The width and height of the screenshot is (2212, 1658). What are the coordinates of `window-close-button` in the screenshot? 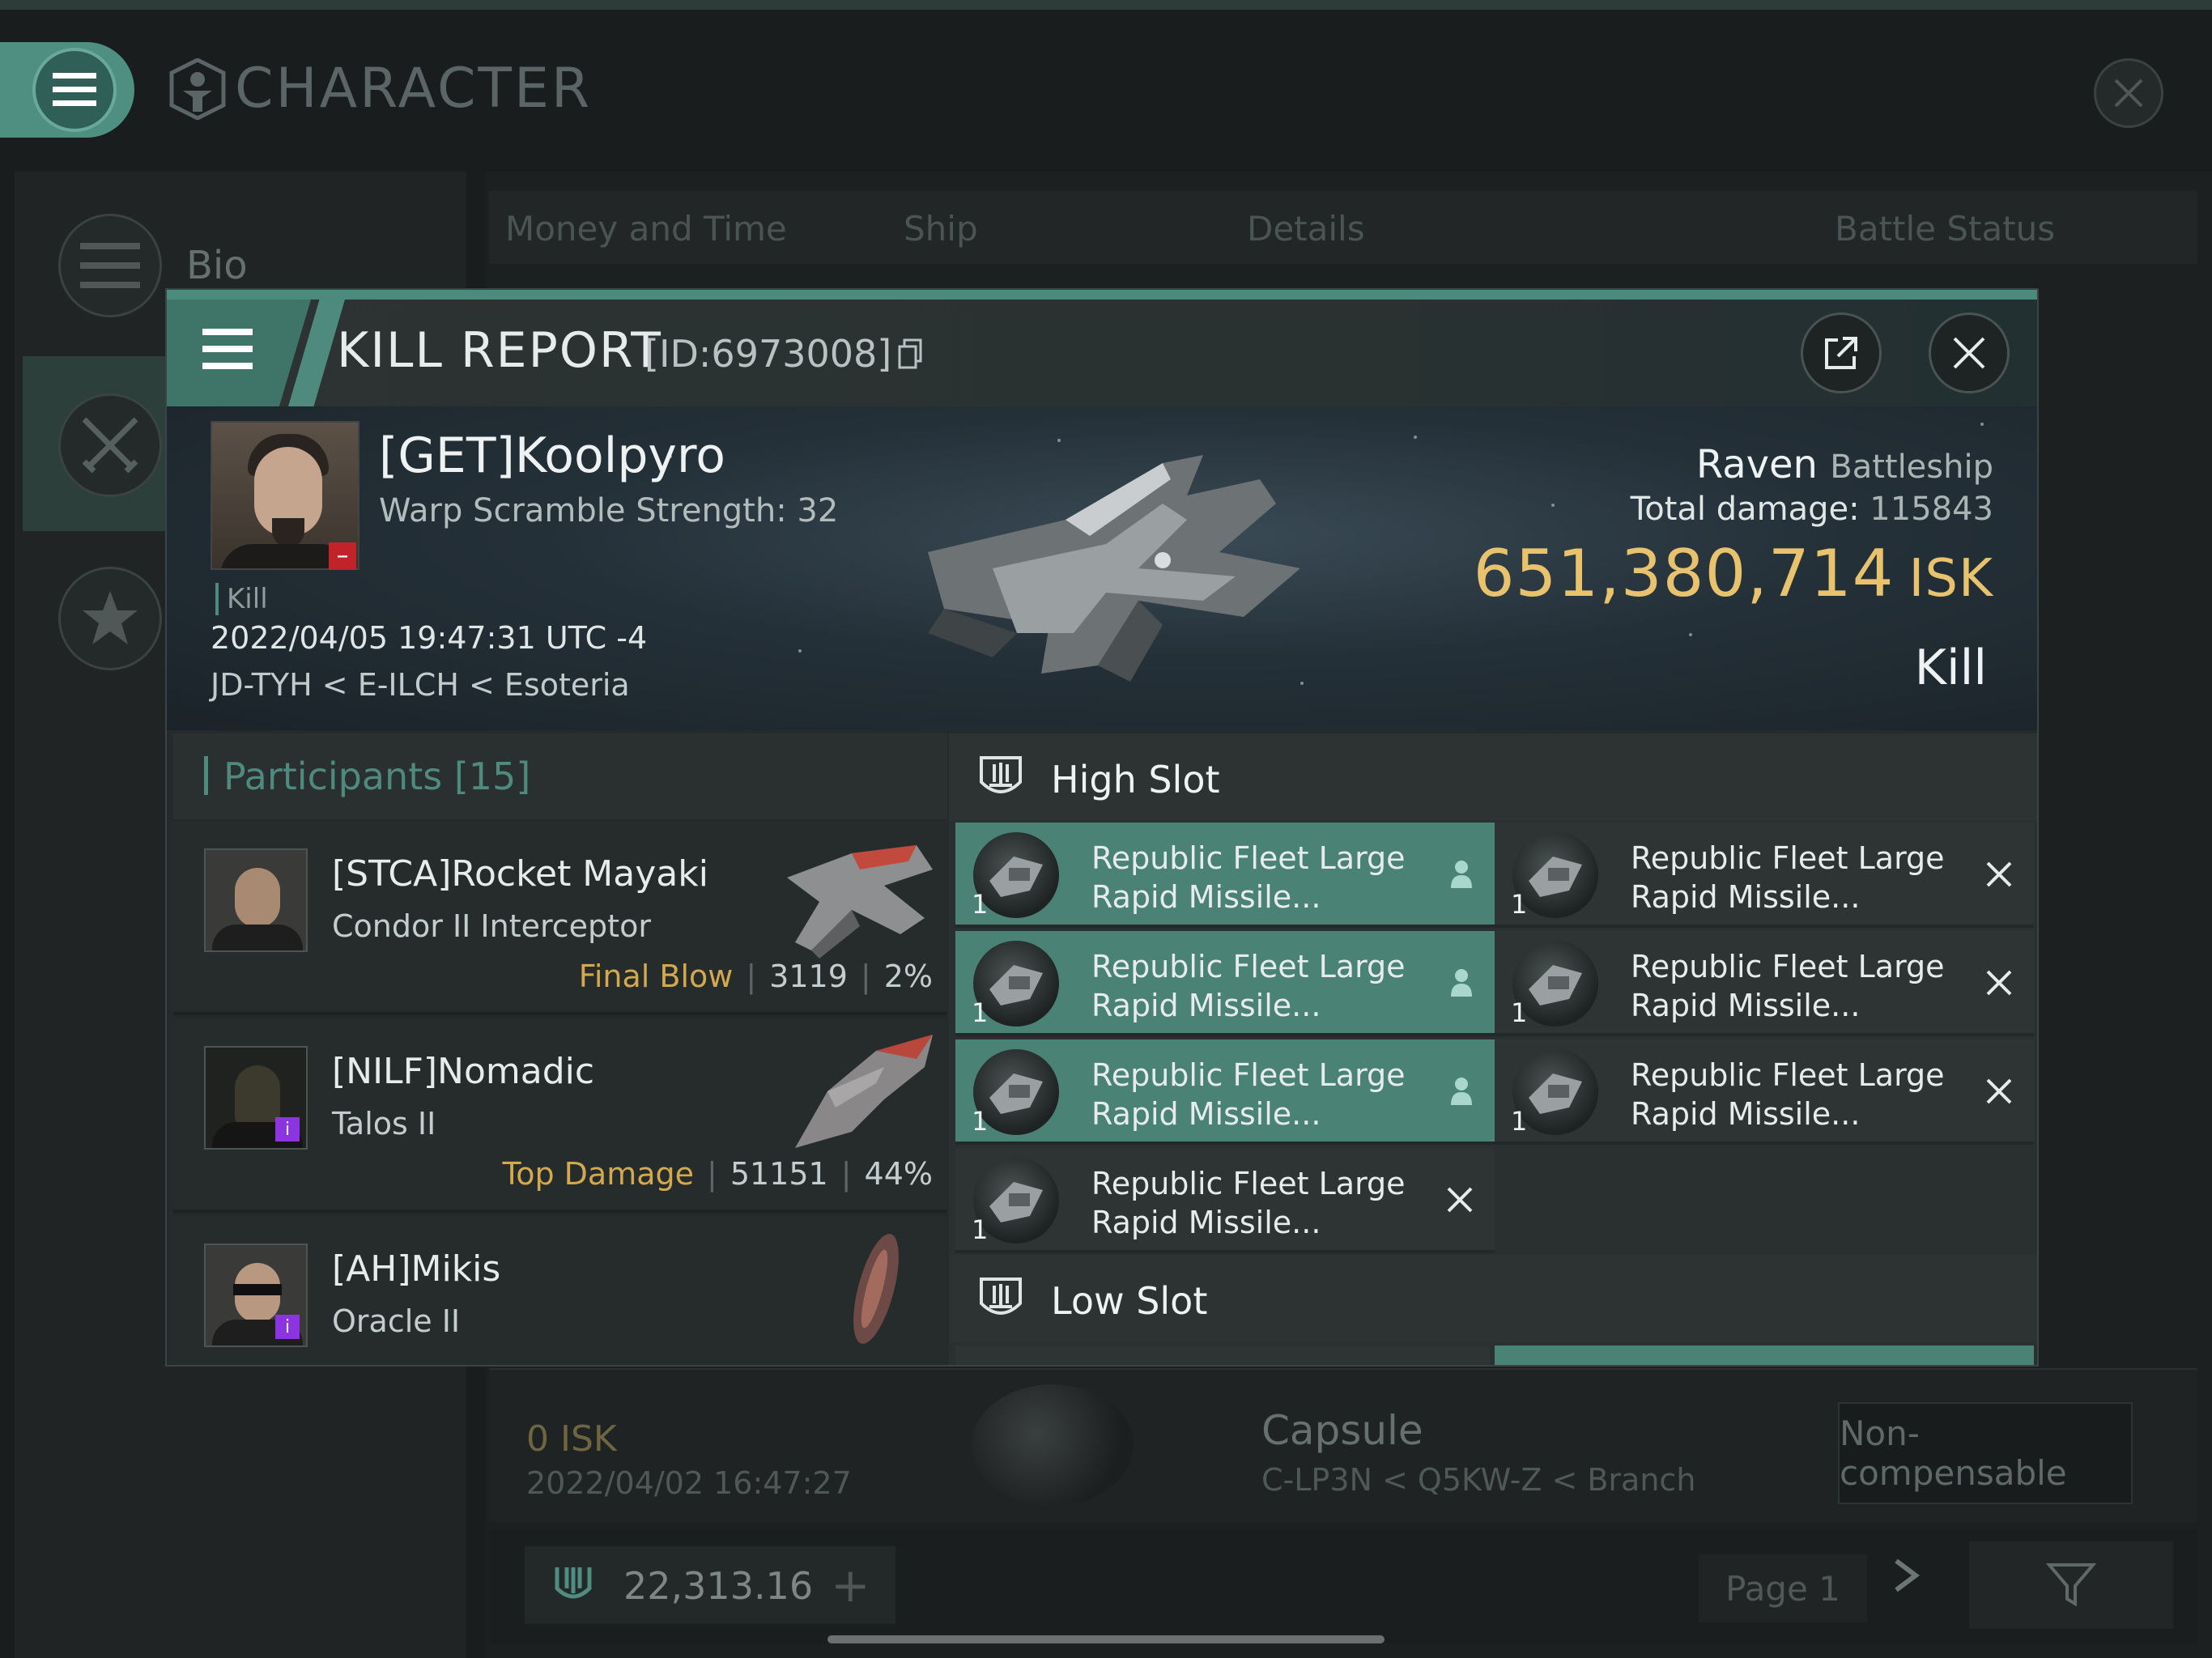 It's located at (2129, 93).